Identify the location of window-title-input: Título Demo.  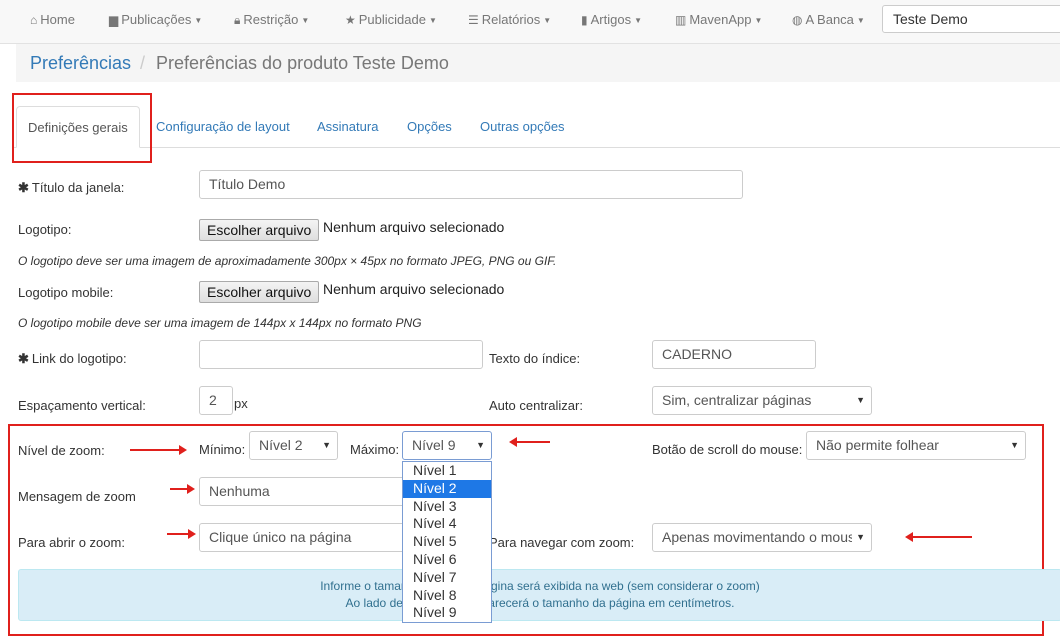
(471, 184).